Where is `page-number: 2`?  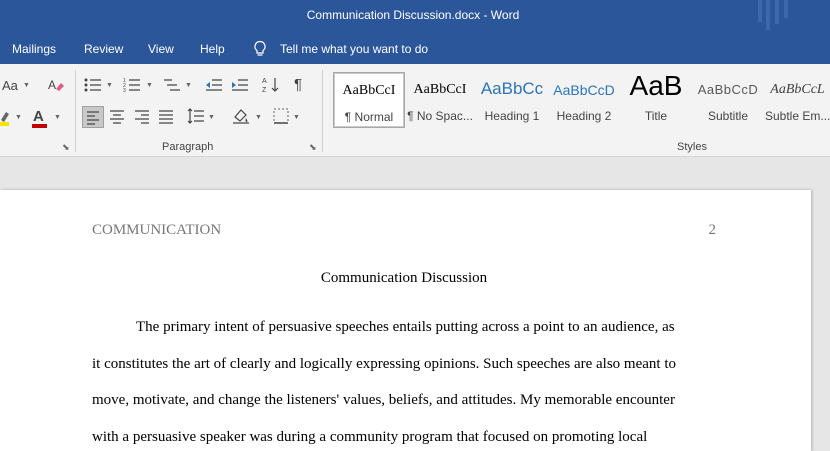
page-number: 2 is located at coordinates (712, 230).